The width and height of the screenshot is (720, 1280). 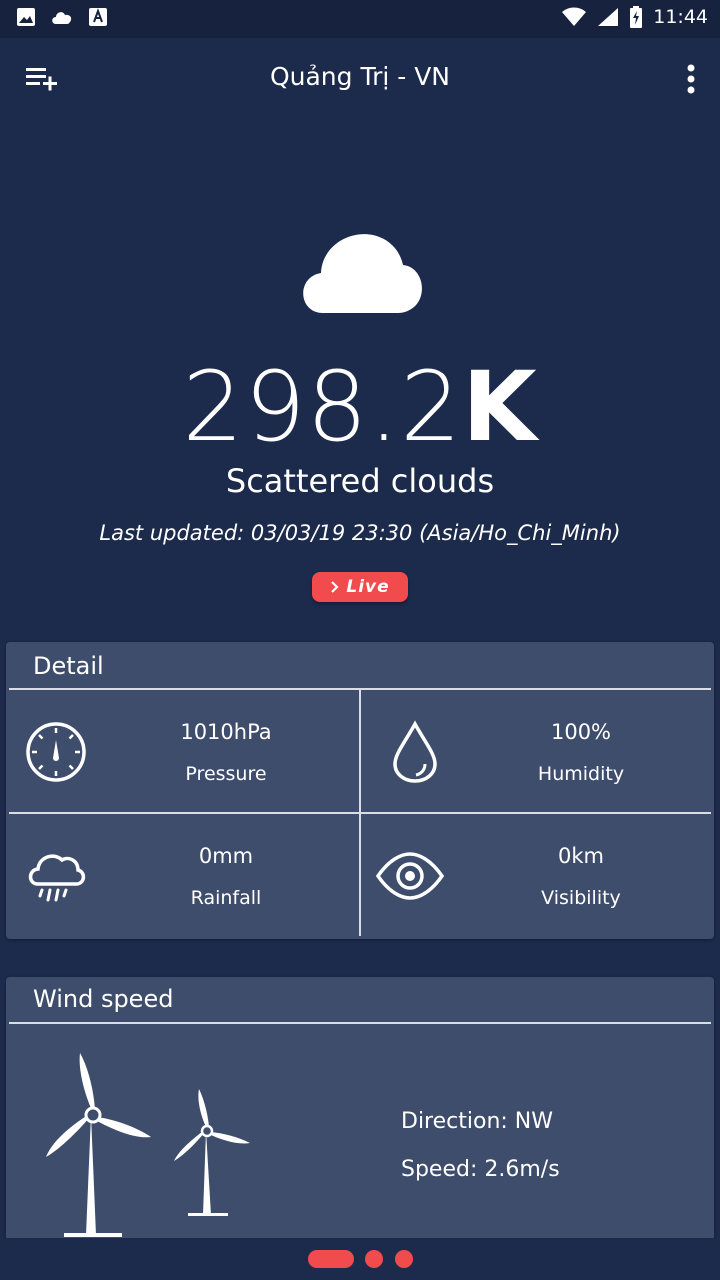 What do you see at coordinates (636, 17) in the screenshot?
I see `battery-charging-icon` at bounding box center [636, 17].